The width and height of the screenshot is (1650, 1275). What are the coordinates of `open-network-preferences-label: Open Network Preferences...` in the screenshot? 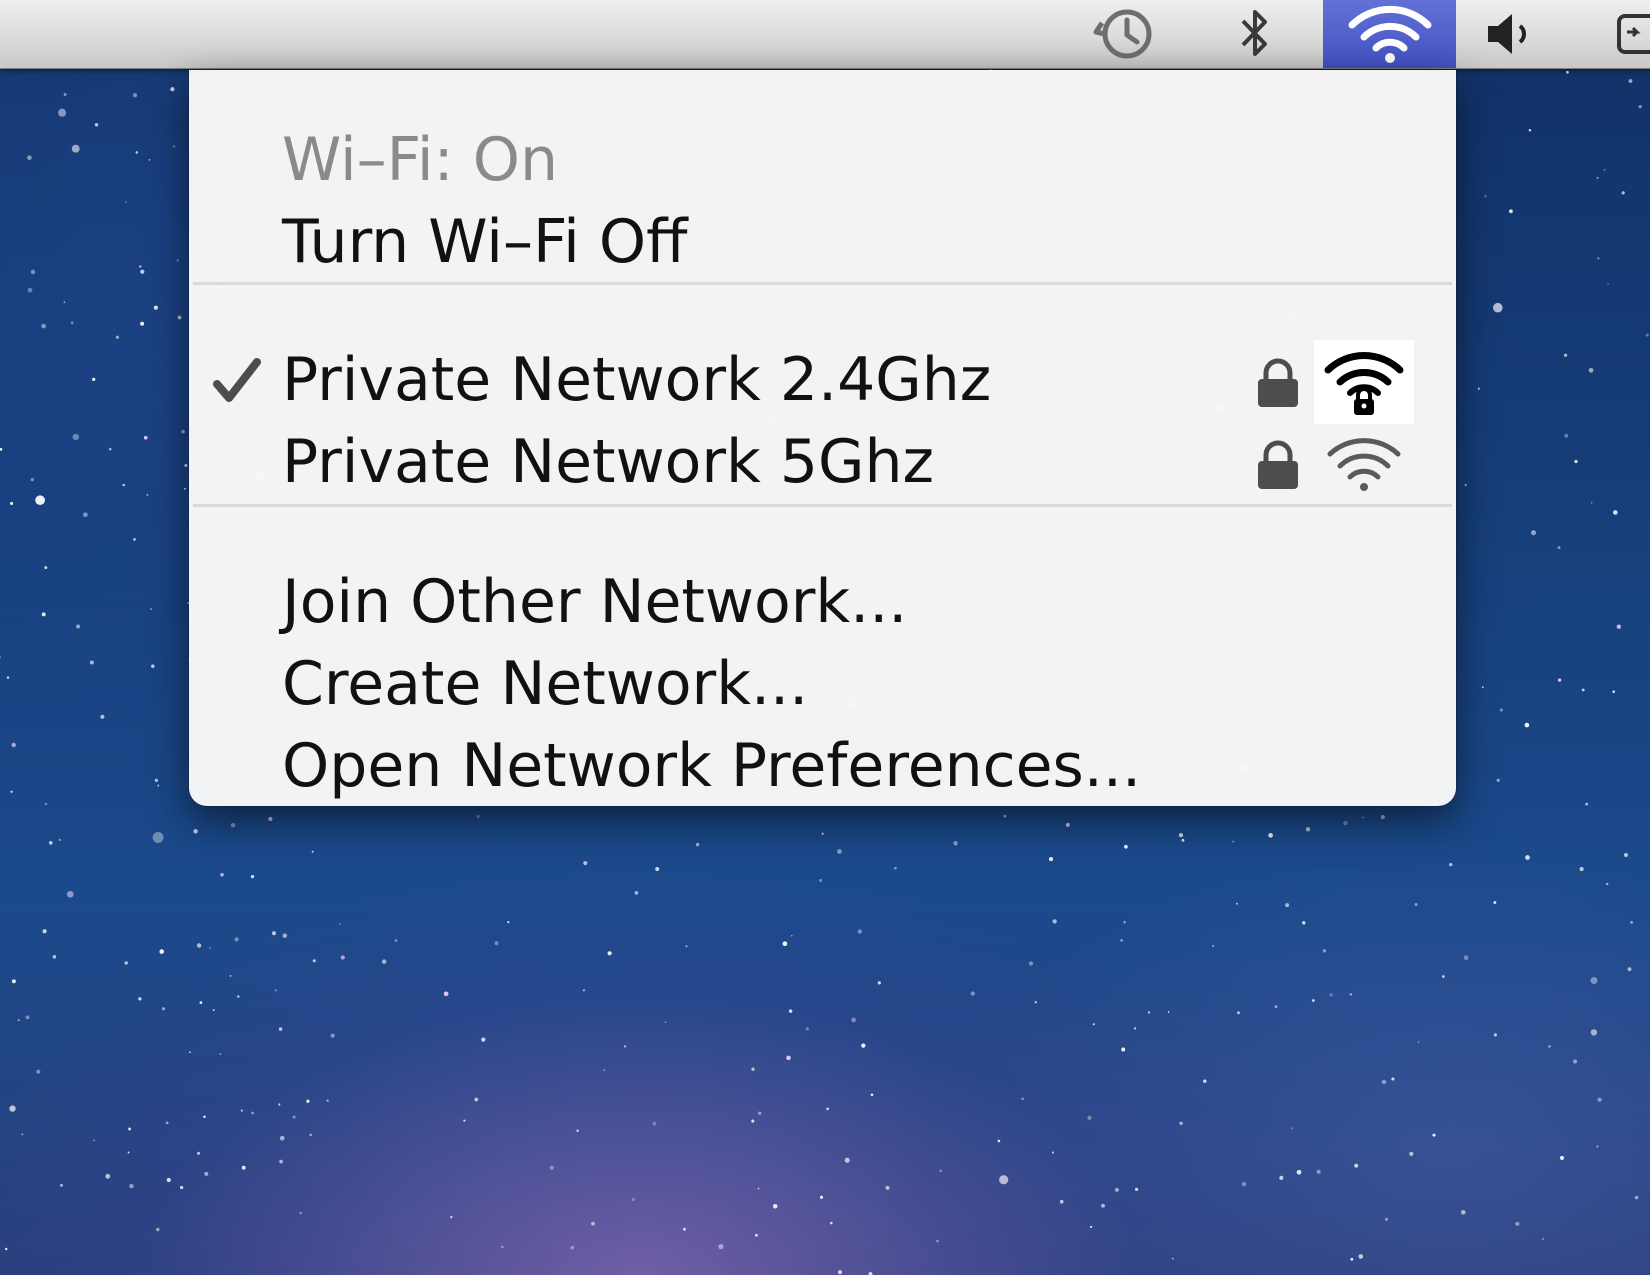 It's located at (712, 766).